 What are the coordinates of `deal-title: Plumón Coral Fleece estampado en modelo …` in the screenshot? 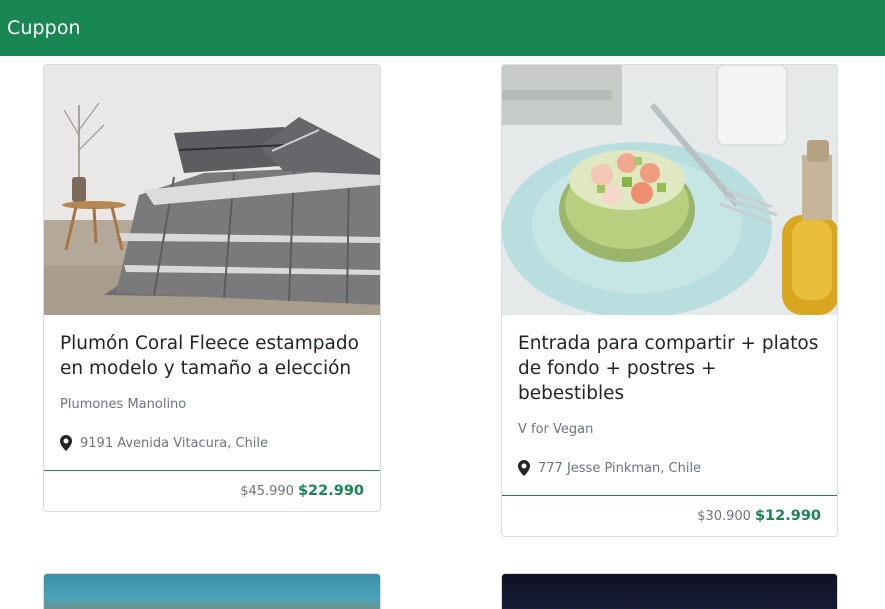 It's located at (212, 356).